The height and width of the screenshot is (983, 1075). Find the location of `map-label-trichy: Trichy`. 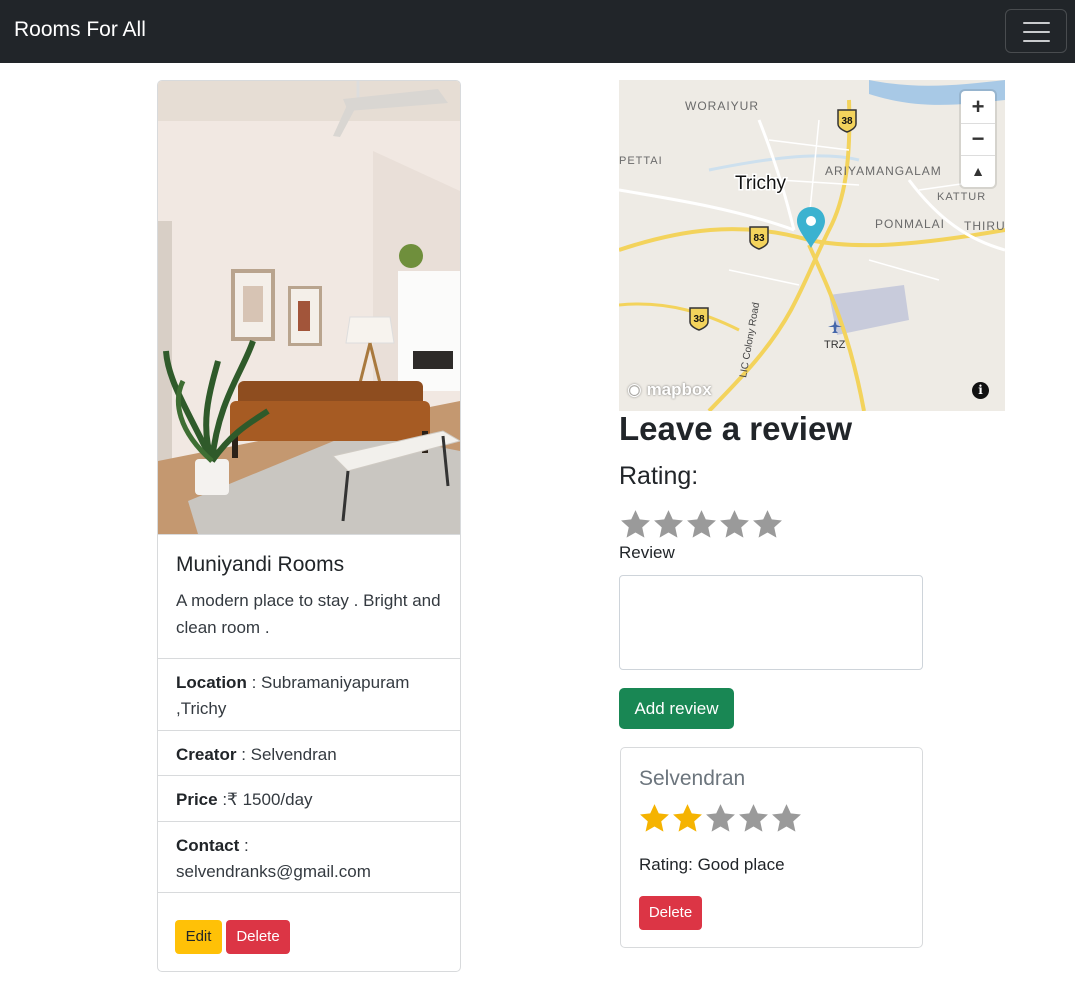

map-label-trichy: Trichy is located at coordinates (761, 183).